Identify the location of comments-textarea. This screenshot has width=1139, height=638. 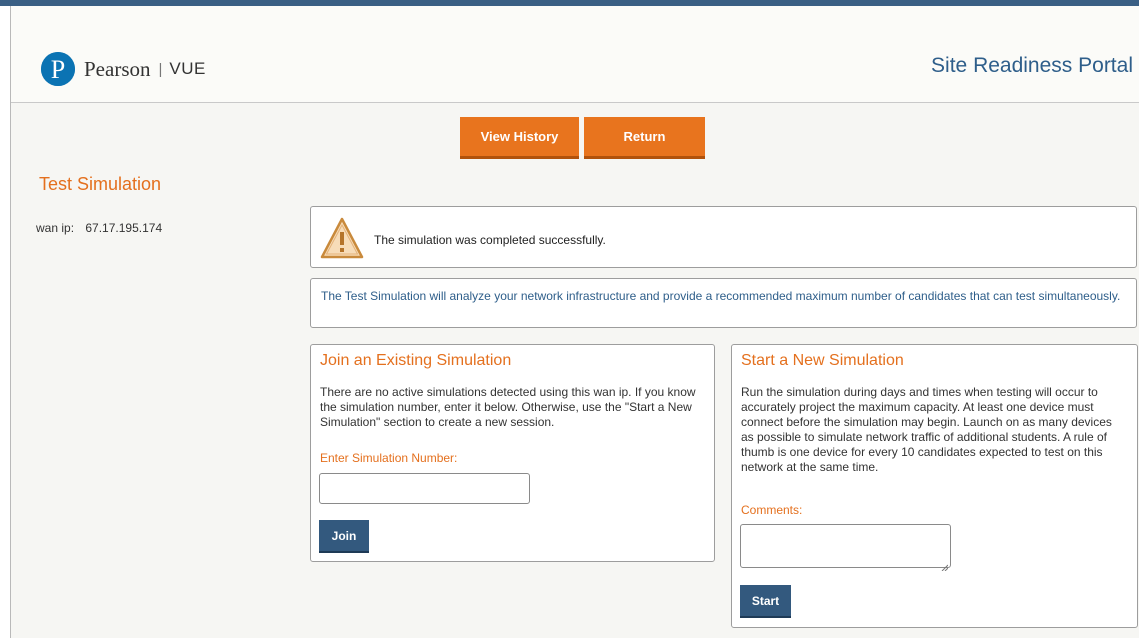
(845, 548).